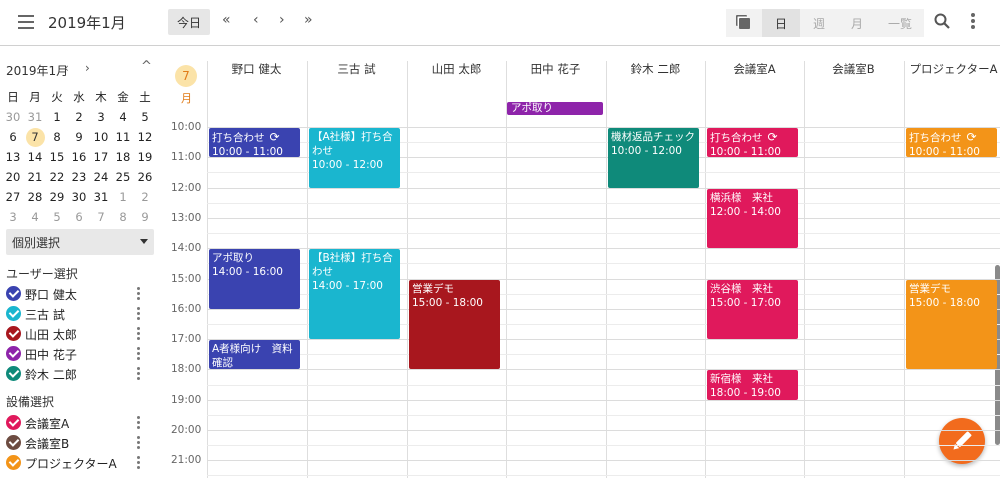 The height and width of the screenshot is (478, 1000). Describe the element at coordinates (962, 441) in the screenshot. I see `create-event-fab` at that location.